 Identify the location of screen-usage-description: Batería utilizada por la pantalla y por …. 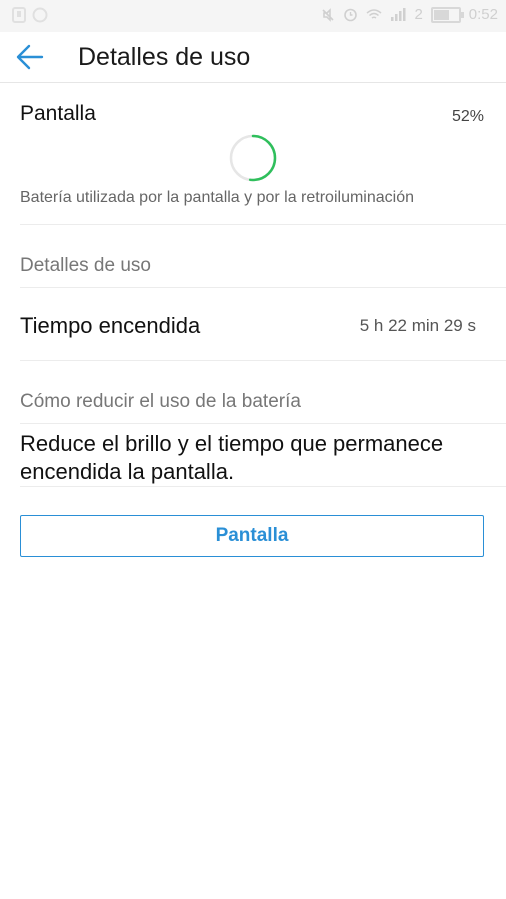
(217, 197).